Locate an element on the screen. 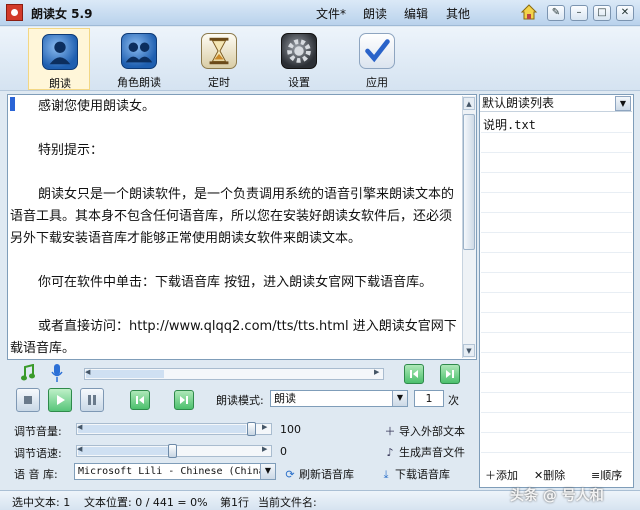  close-icon: ✕ is located at coordinates (539, 475).